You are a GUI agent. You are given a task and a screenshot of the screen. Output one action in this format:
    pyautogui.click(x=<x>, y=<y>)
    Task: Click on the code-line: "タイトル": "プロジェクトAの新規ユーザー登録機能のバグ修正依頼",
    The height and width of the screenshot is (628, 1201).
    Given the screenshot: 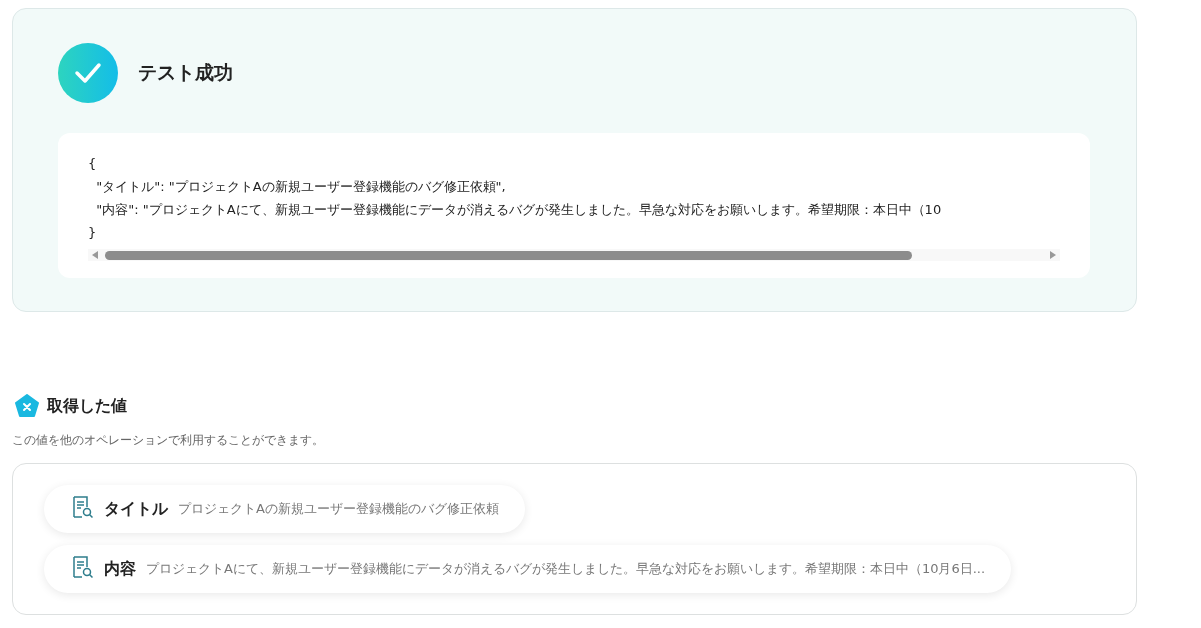 What is the action you would take?
    pyautogui.click(x=300, y=187)
    